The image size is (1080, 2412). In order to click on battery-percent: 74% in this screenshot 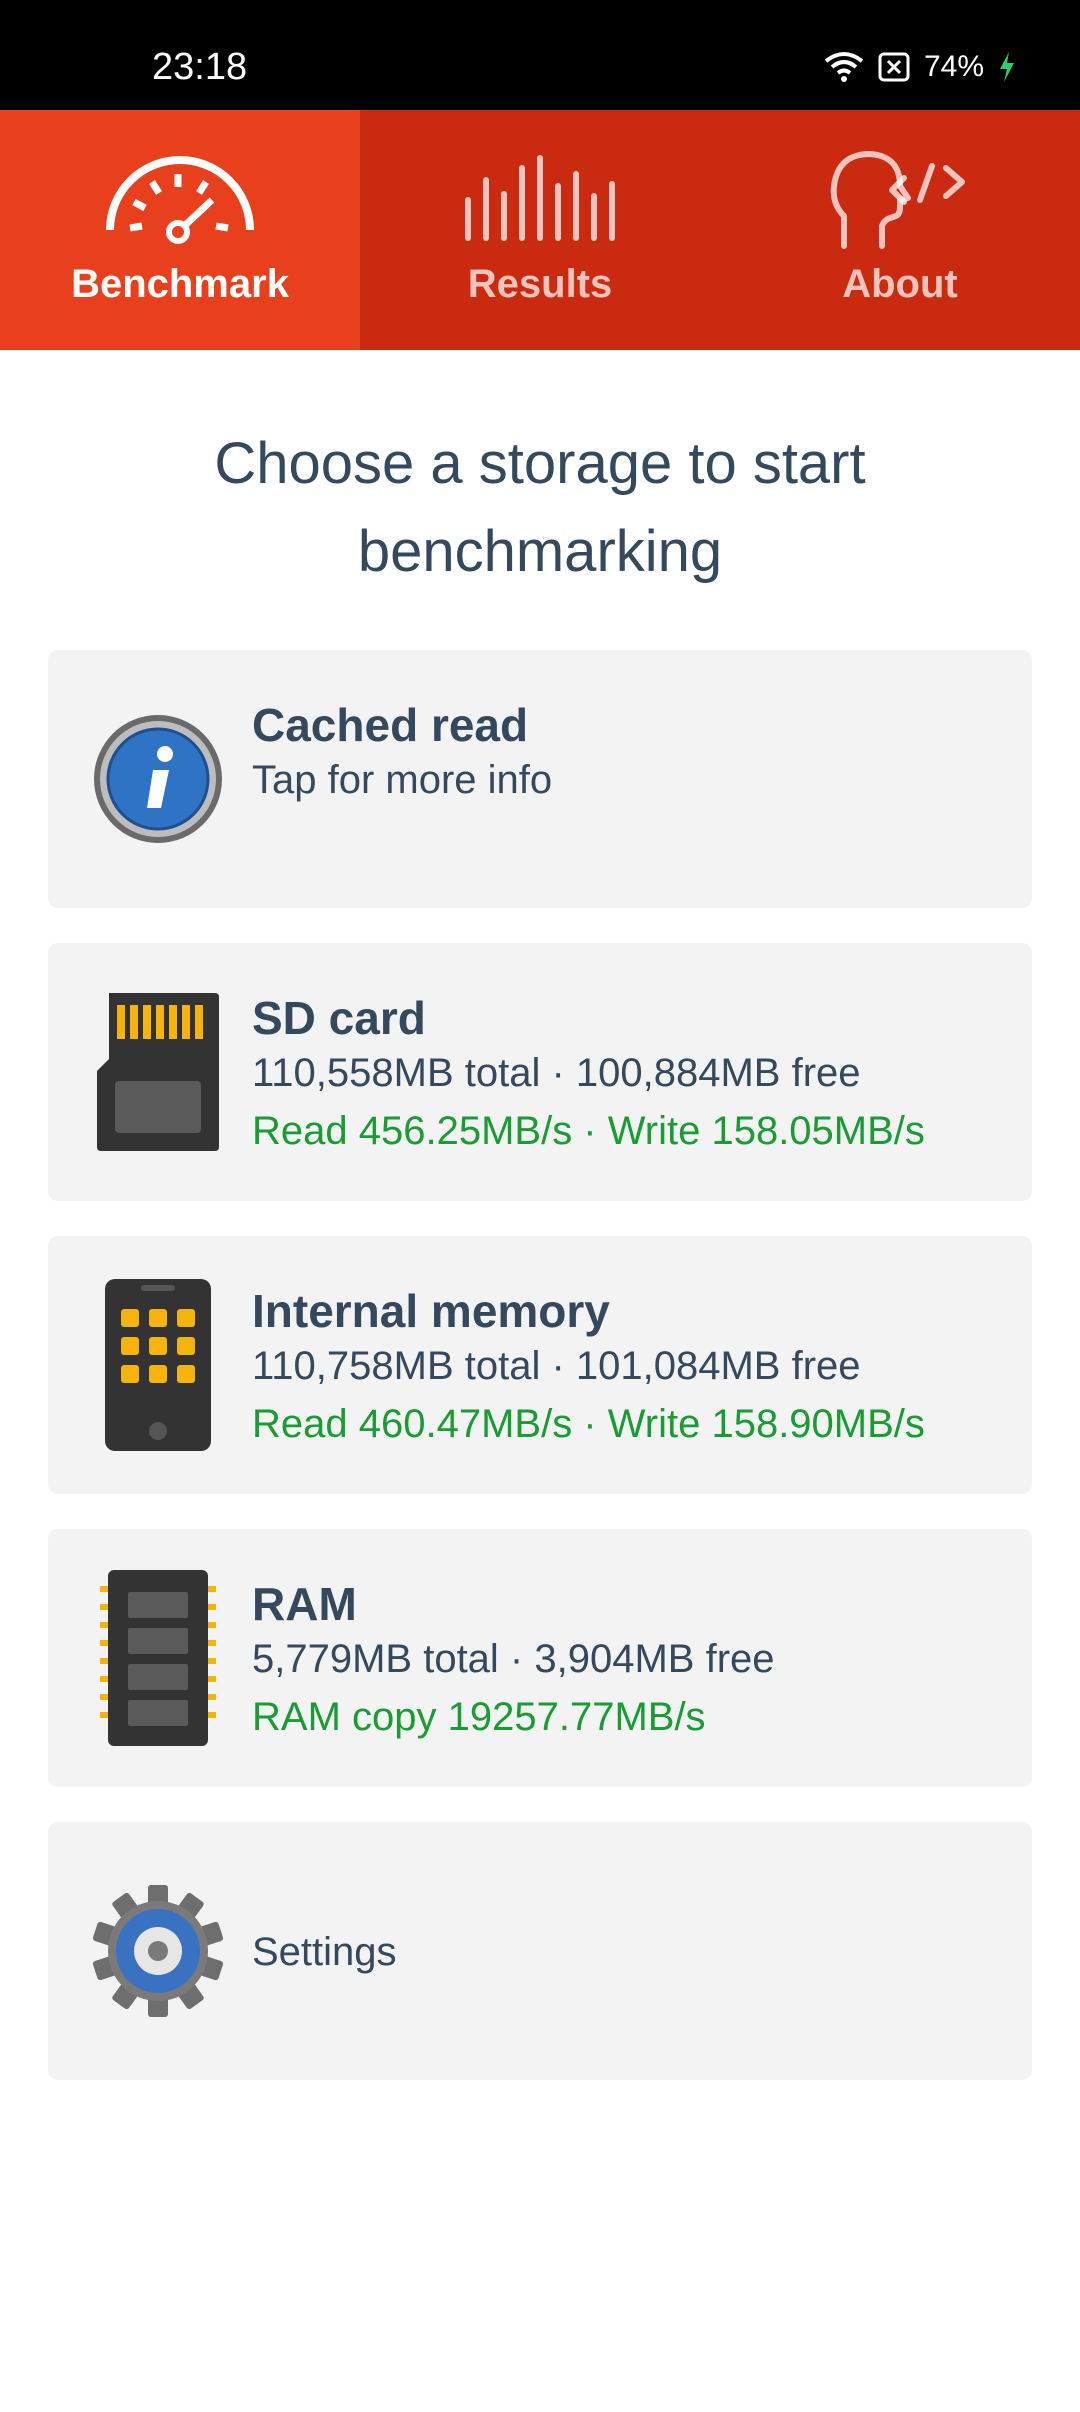, I will do `click(953, 66)`.